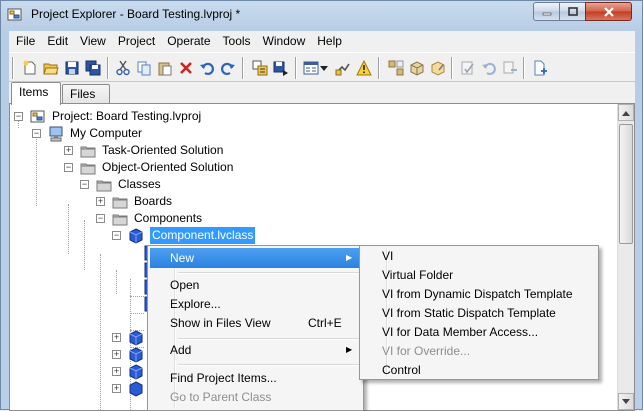 This screenshot has width=643, height=411. I want to click on deploy-button, so click(281, 68).